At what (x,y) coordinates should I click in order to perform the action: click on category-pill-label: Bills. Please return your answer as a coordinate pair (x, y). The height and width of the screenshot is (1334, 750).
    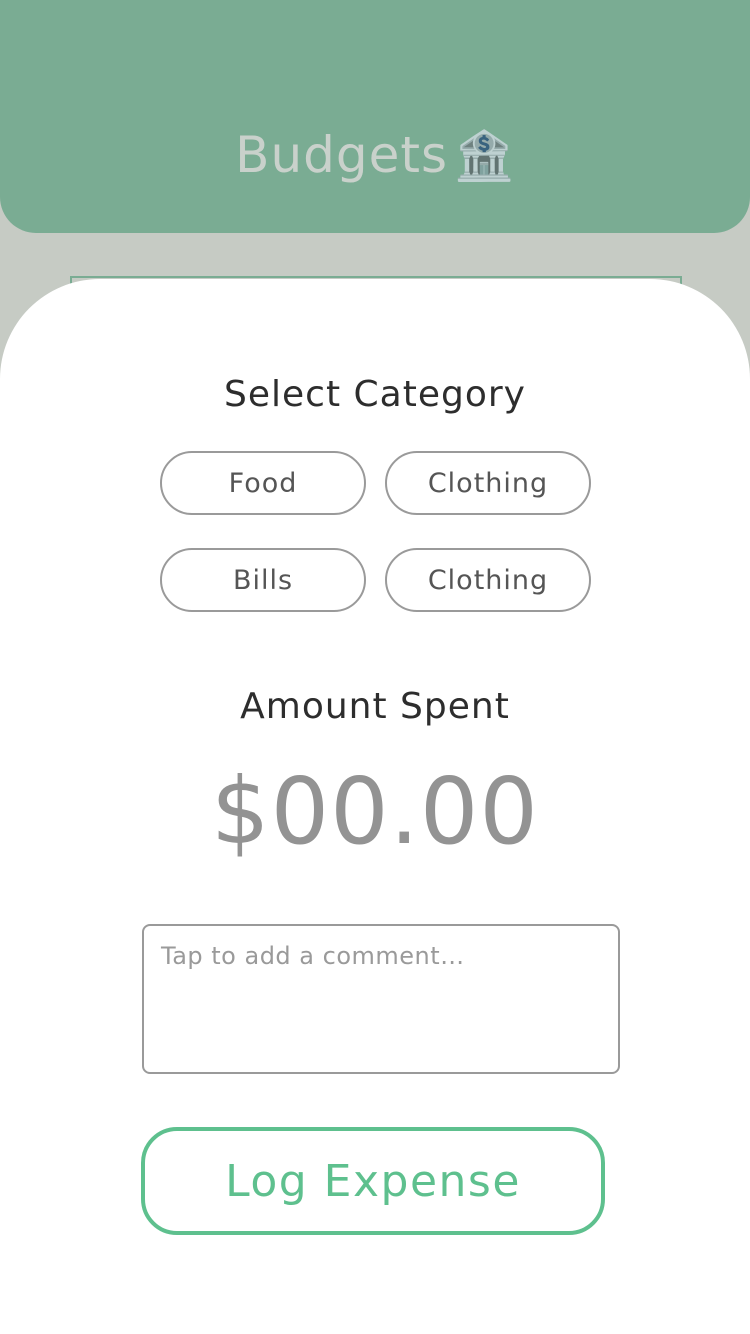
    Looking at the image, I should click on (263, 580).